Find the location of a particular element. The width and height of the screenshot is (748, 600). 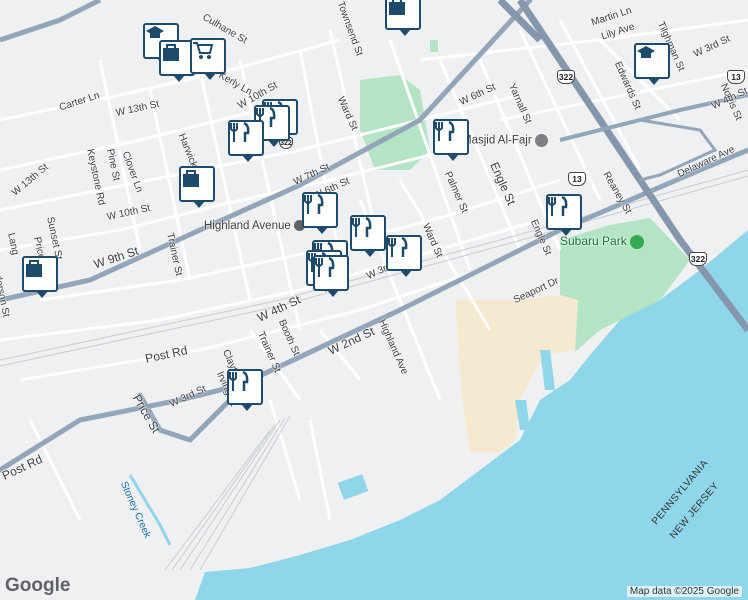

northwest-highway is located at coordinates (51, 21).